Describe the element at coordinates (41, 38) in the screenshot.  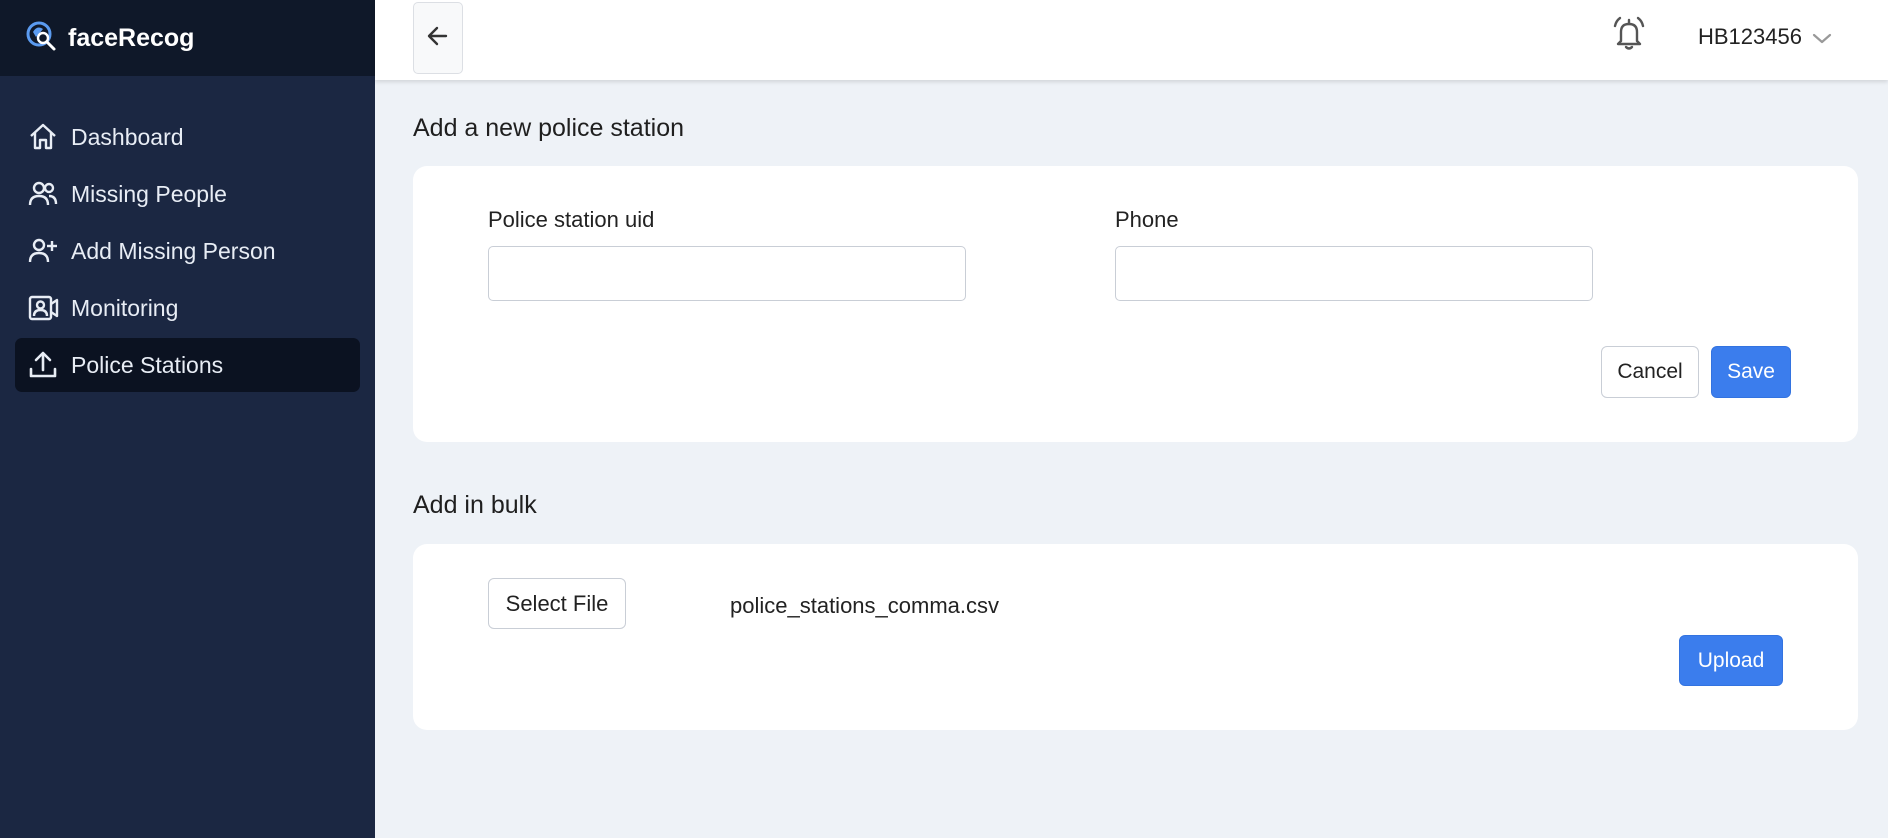
I see `logo-icon` at that location.